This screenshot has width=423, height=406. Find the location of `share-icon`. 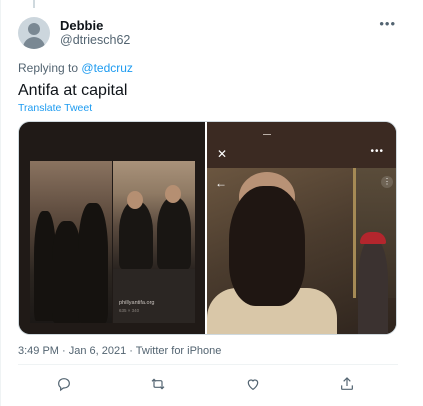

share-icon is located at coordinates (348, 385).